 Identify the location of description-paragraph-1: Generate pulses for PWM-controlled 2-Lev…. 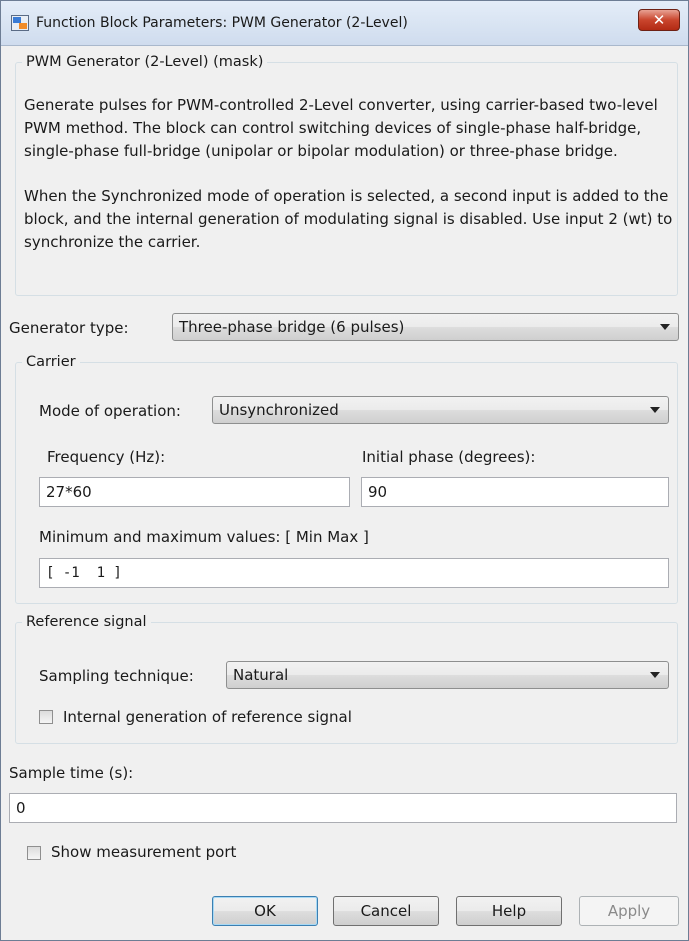
(341, 128).